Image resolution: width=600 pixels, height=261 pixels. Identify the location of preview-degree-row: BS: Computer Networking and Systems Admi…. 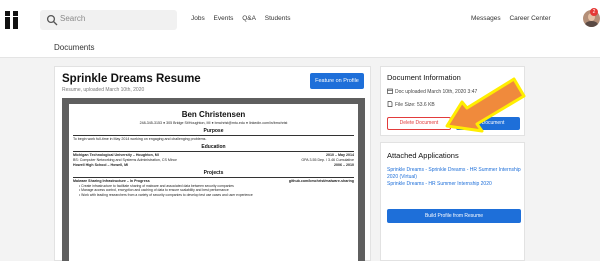
(213, 160).